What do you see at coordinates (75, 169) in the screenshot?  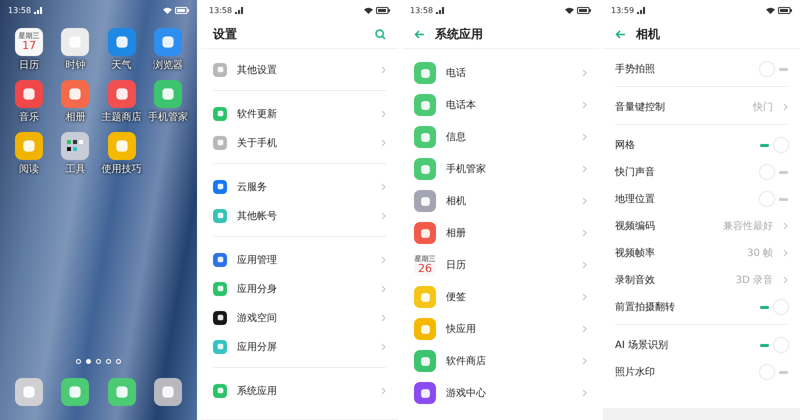 I see `app-label: 工具` at bounding box center [75, 169].